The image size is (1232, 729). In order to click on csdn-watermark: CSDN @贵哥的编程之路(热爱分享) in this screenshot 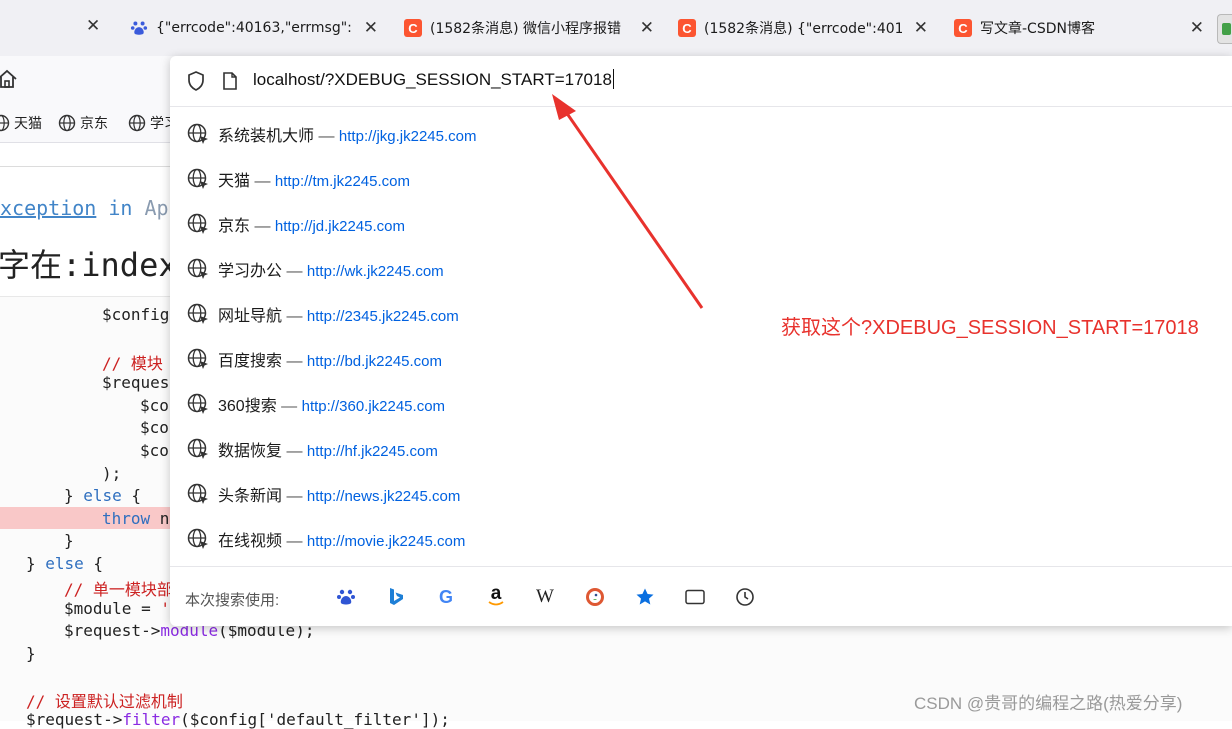, I will do `click(1048, 703)`.